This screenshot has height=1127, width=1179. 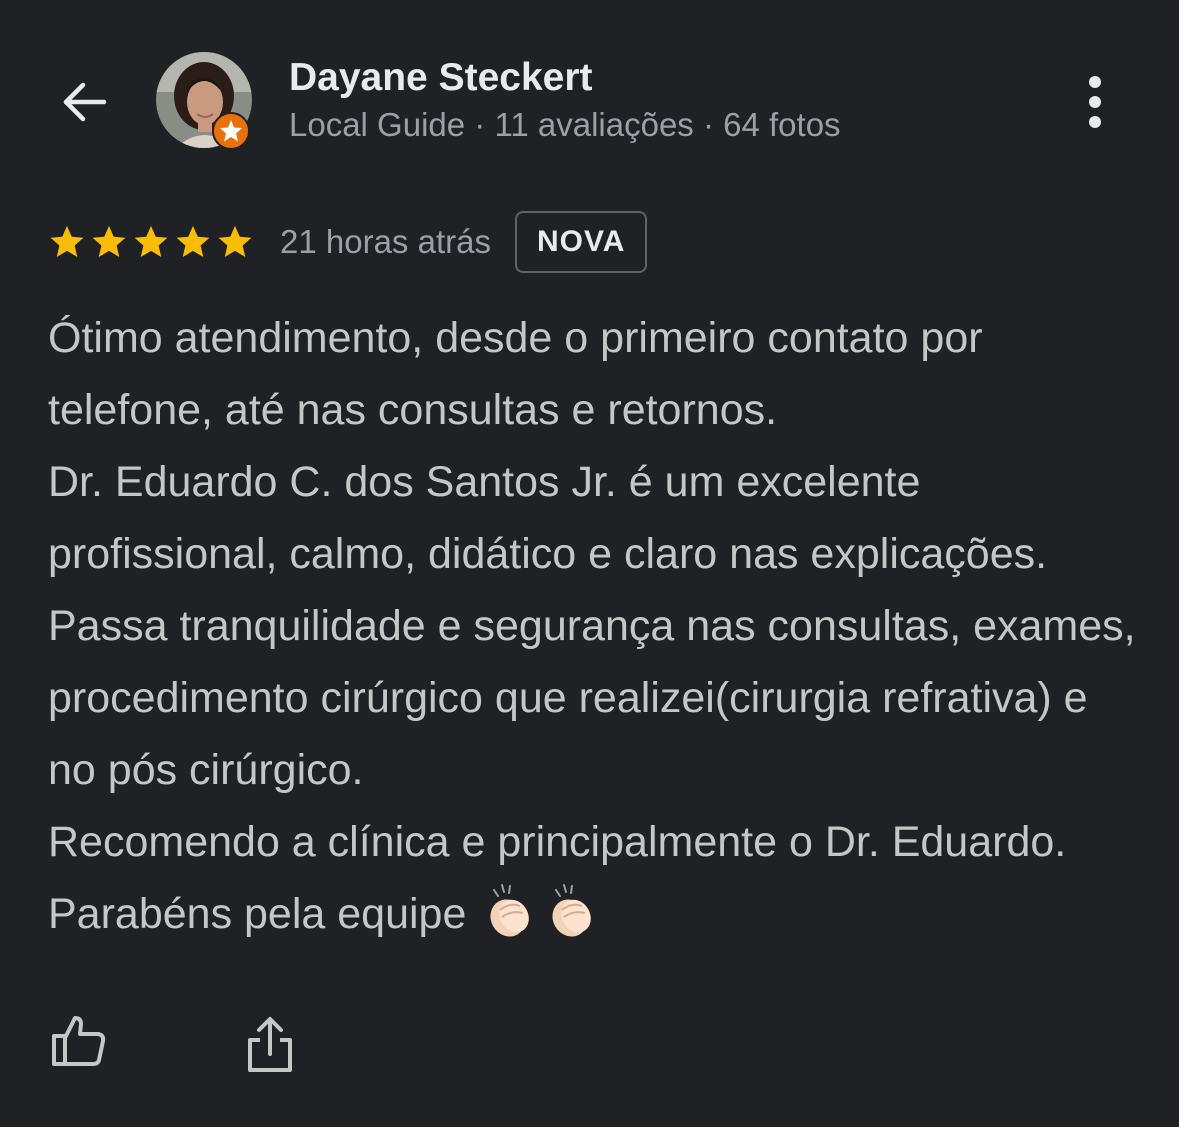 I want to click on thumbs-up-icon, so click(x=79, y=1041).